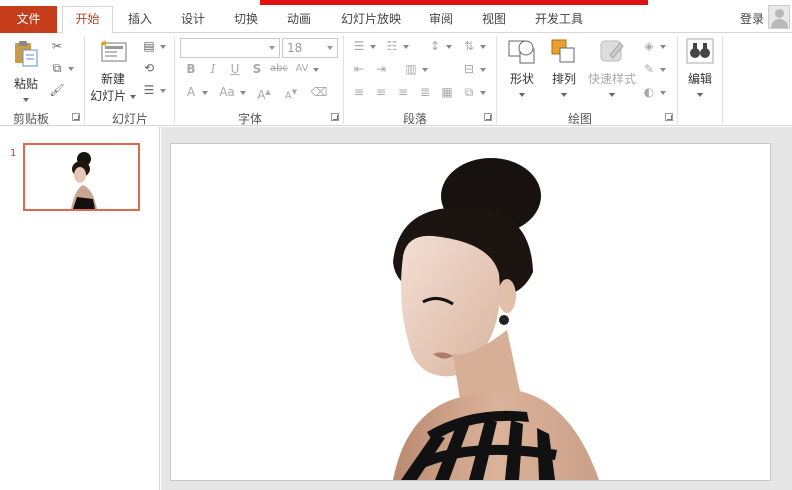  I want to click on section-icon: ☰, so click(149, 90).